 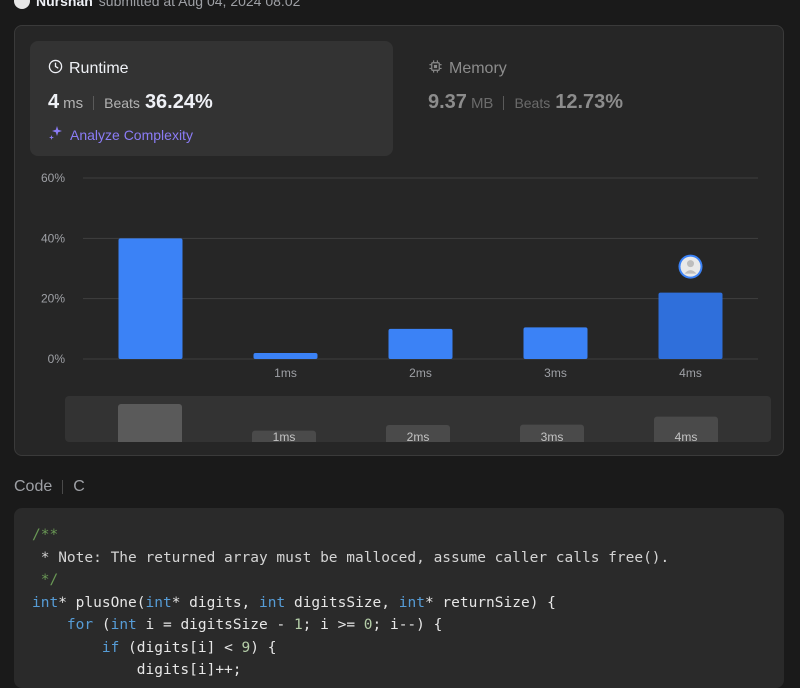 I want to click on overview-label: 2ms, so click(x=418, y=436).